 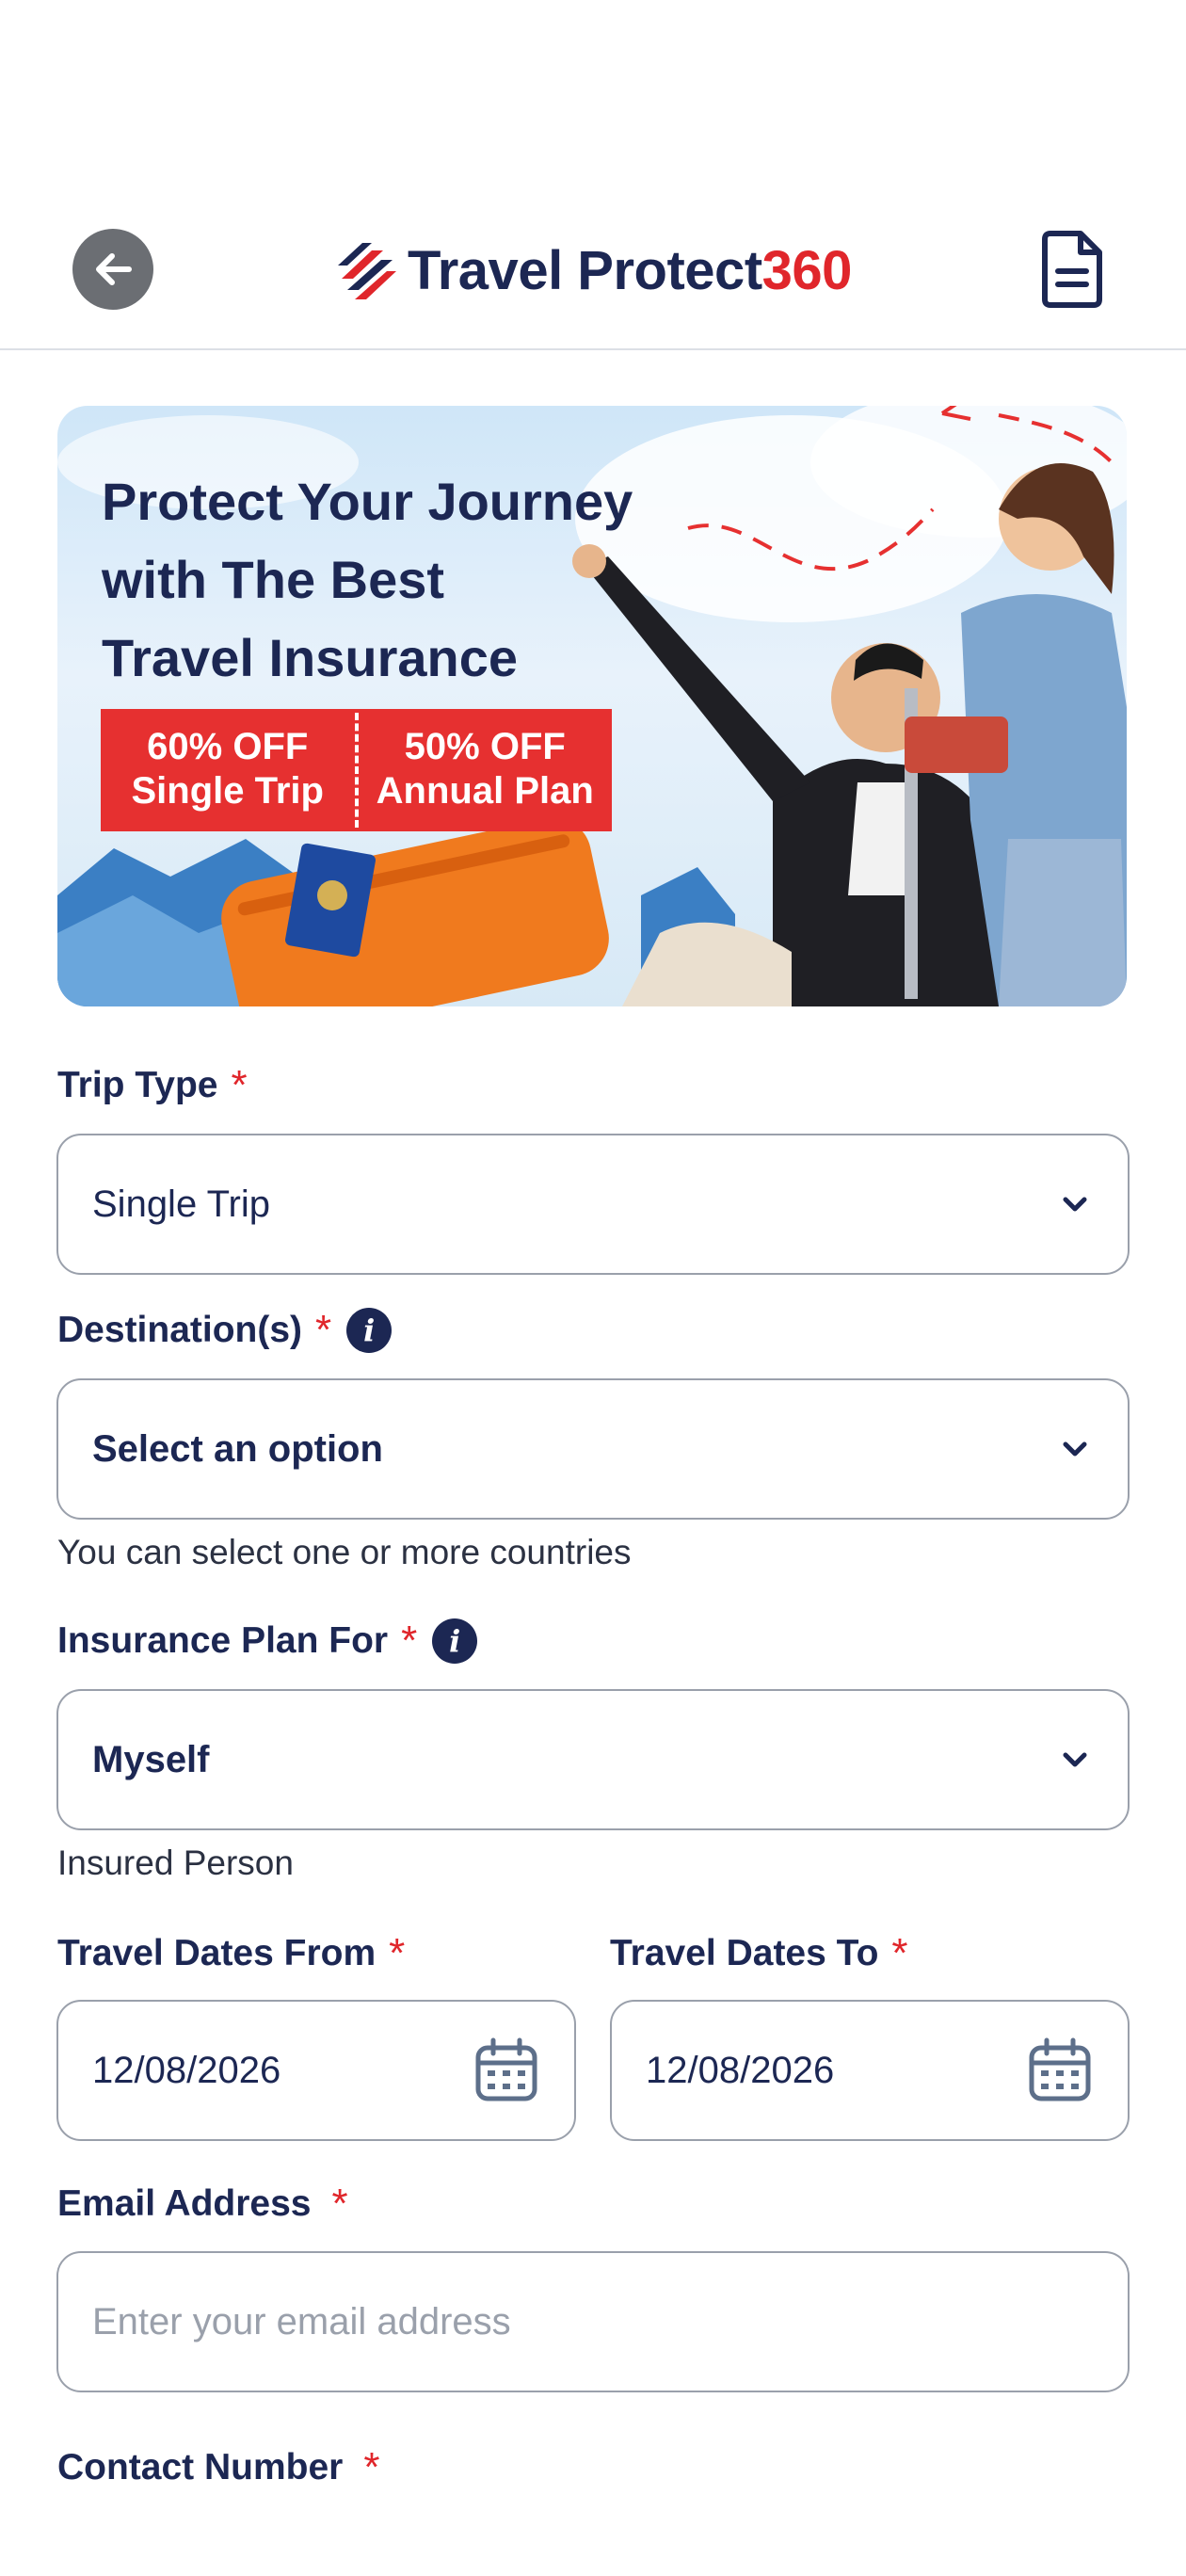 I want to click on trip-type-value: Single Trip, so click(x=181, y=1204).